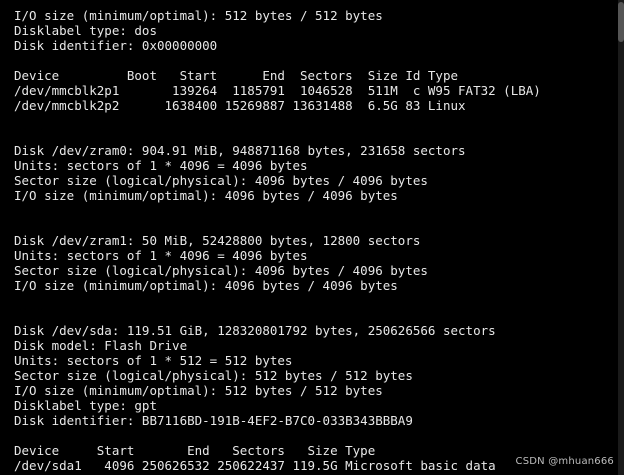 This screenshot has width=624, height=475. What do you see at coordinates (621, 22) in the screenshot?
I see `scrollbar-thumb` at bounding box center [621, 22].